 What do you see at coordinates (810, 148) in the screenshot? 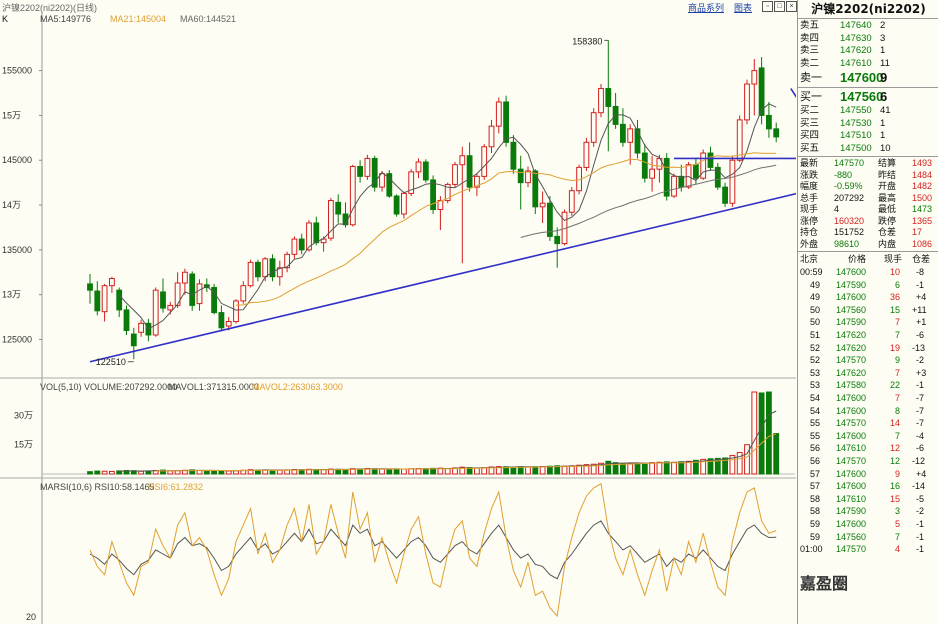
I see `bid-label: 买五` at bounding box center [810, 148].